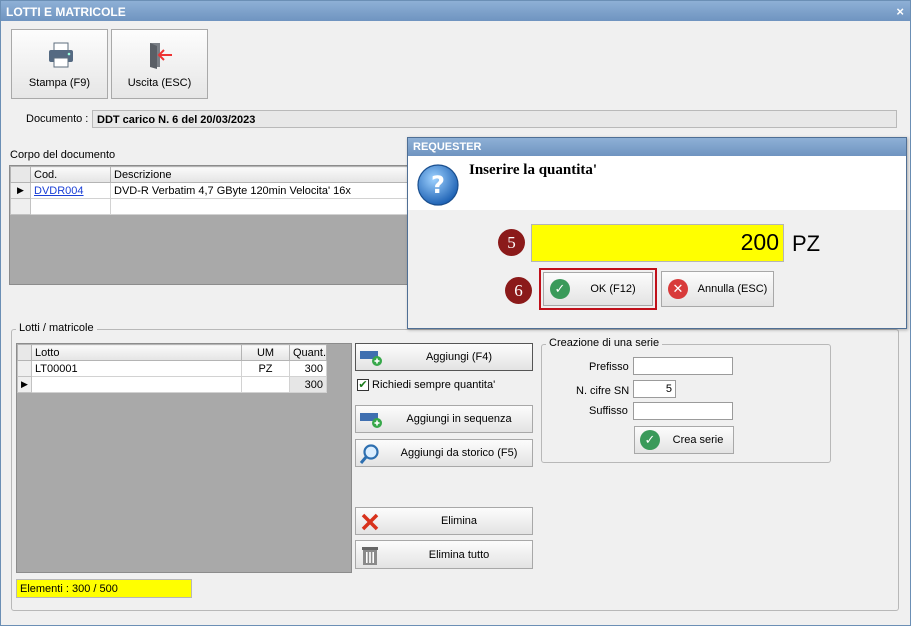 Image resolution: width=911 pixels, height=626 pixels. What do you see at coordinates (518, 290) in the screenshot?
I see `step-badge-6: 6` at bounding box center [518, 290].